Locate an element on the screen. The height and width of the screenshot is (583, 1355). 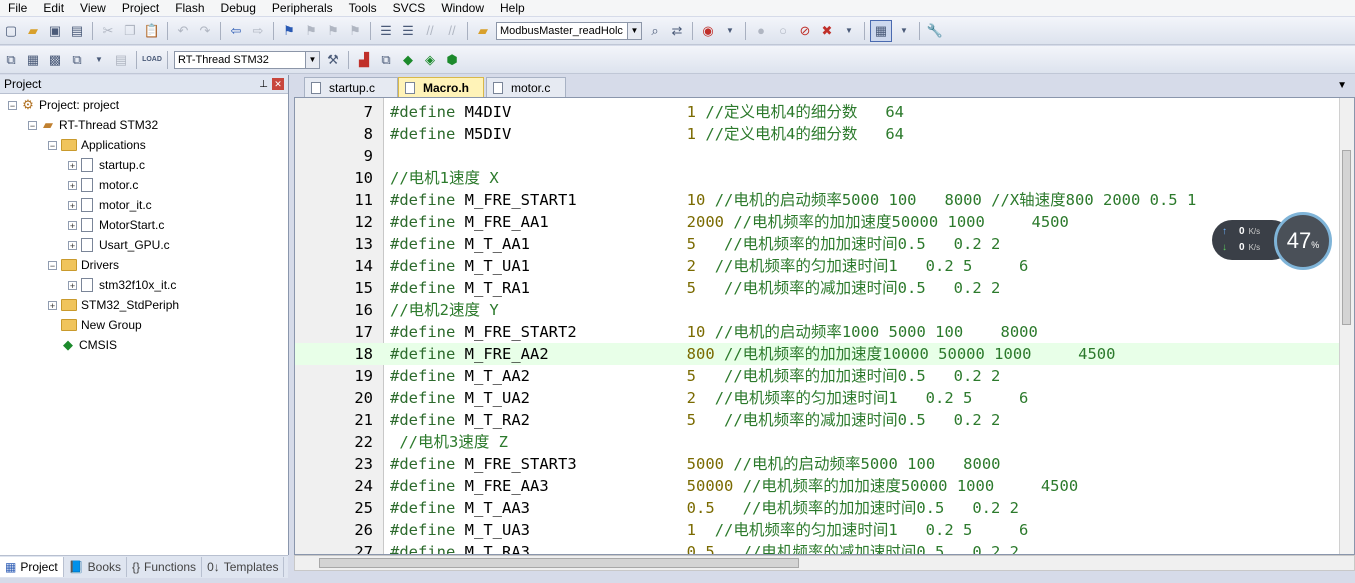
rebuild-icon: ▩ is located at coordinates (55, 60).